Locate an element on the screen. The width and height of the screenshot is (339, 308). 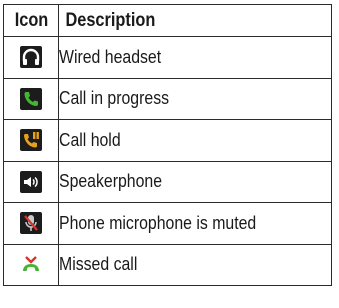
table-row: Speakerphone is located at coordinates (167, 181).